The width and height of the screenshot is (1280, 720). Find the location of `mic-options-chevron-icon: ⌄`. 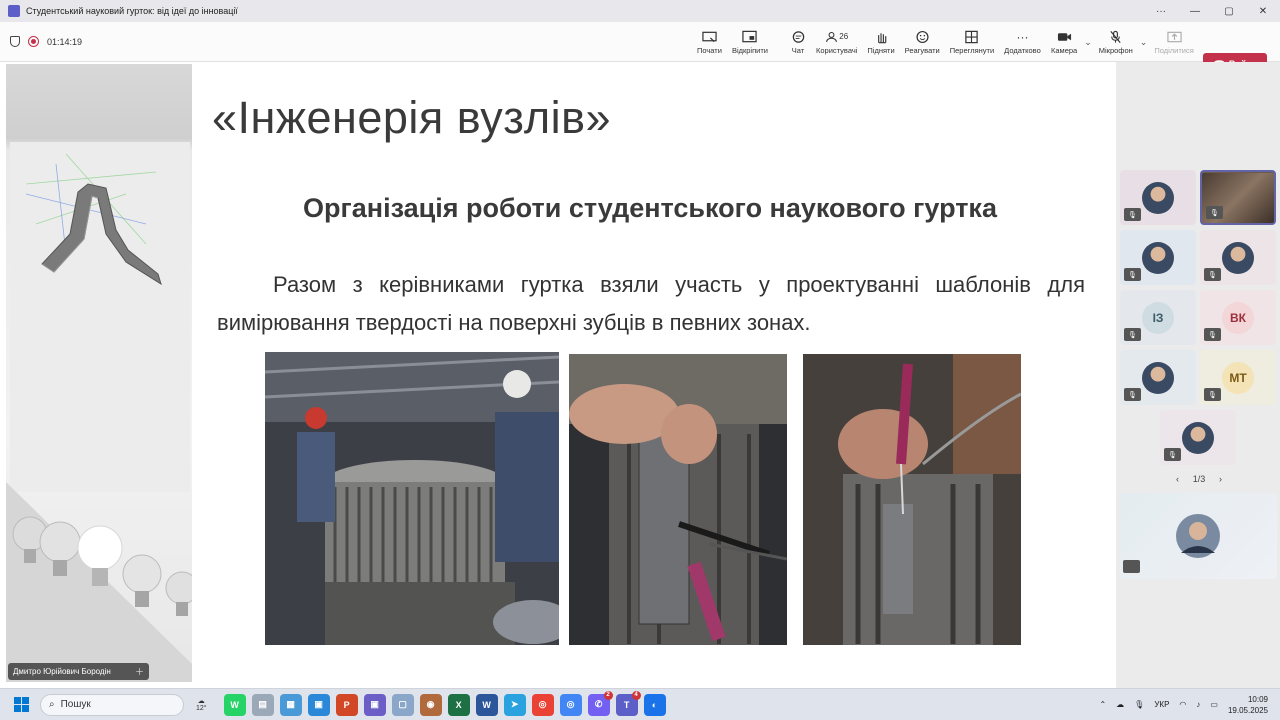

mic-options-chevron-icon: ⌄ is located at coordinates (1144, 42).